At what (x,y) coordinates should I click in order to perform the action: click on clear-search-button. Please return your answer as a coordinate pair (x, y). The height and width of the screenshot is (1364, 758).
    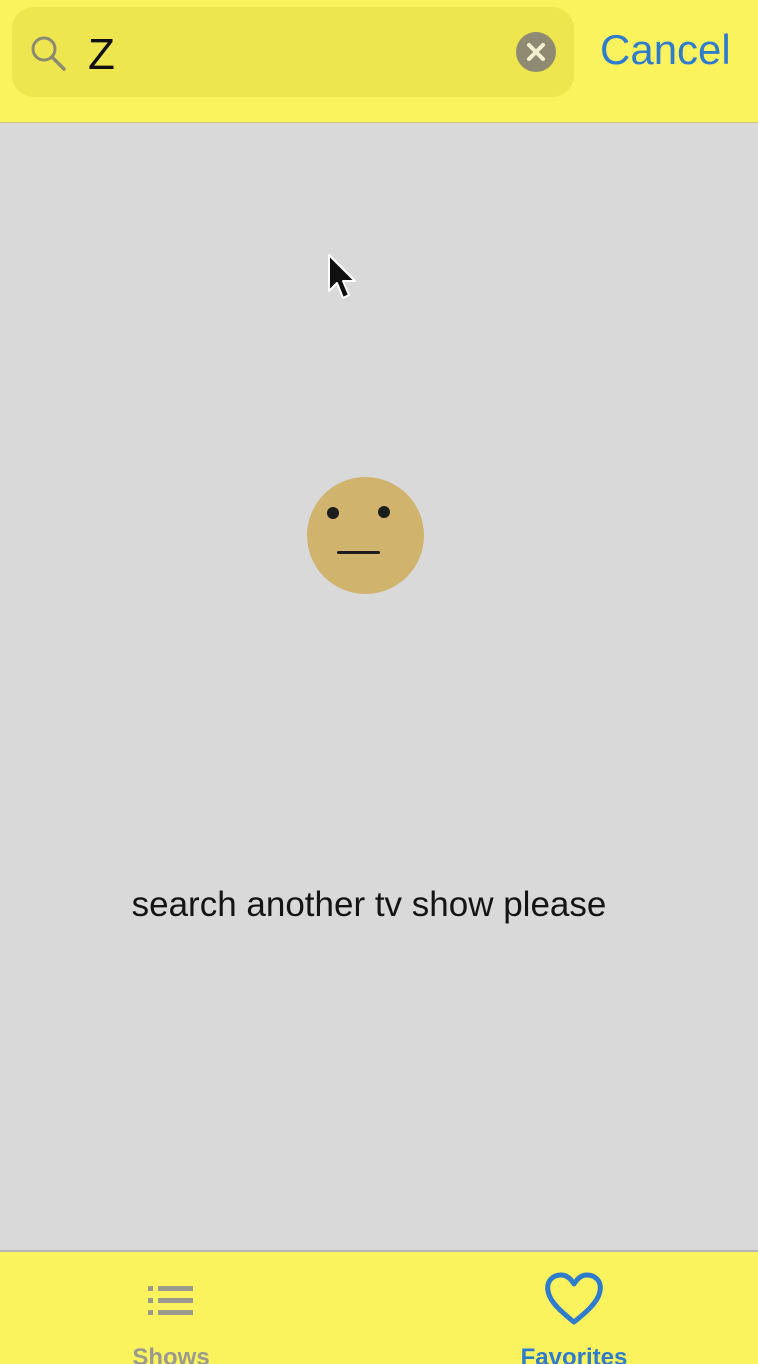
    Looking at the image, I should click on (536, 52).